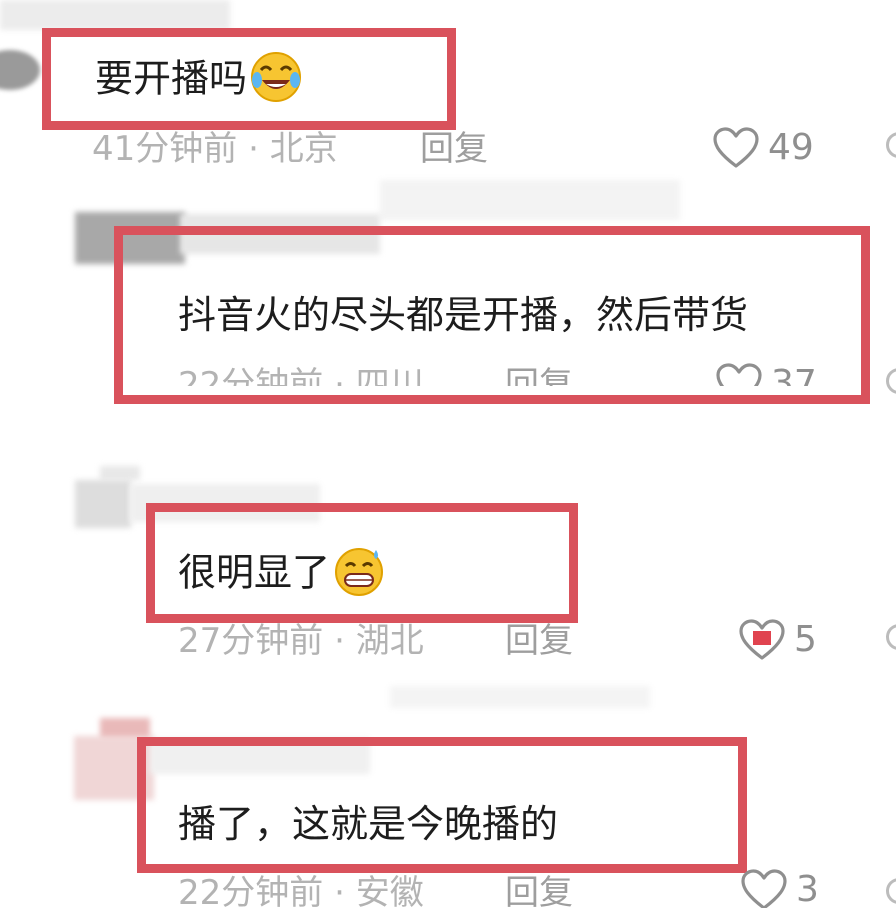  What do you see at coordinates (165, 149) in the screenshot?
I see `timestamp: 41分钟前` at bounding box center [165, 149].